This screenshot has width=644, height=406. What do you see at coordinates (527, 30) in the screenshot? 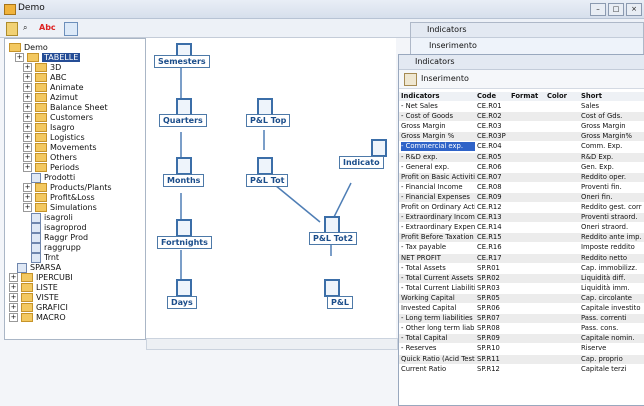
I see `background-window-title: Indicators` at bounding box center [527, 30].